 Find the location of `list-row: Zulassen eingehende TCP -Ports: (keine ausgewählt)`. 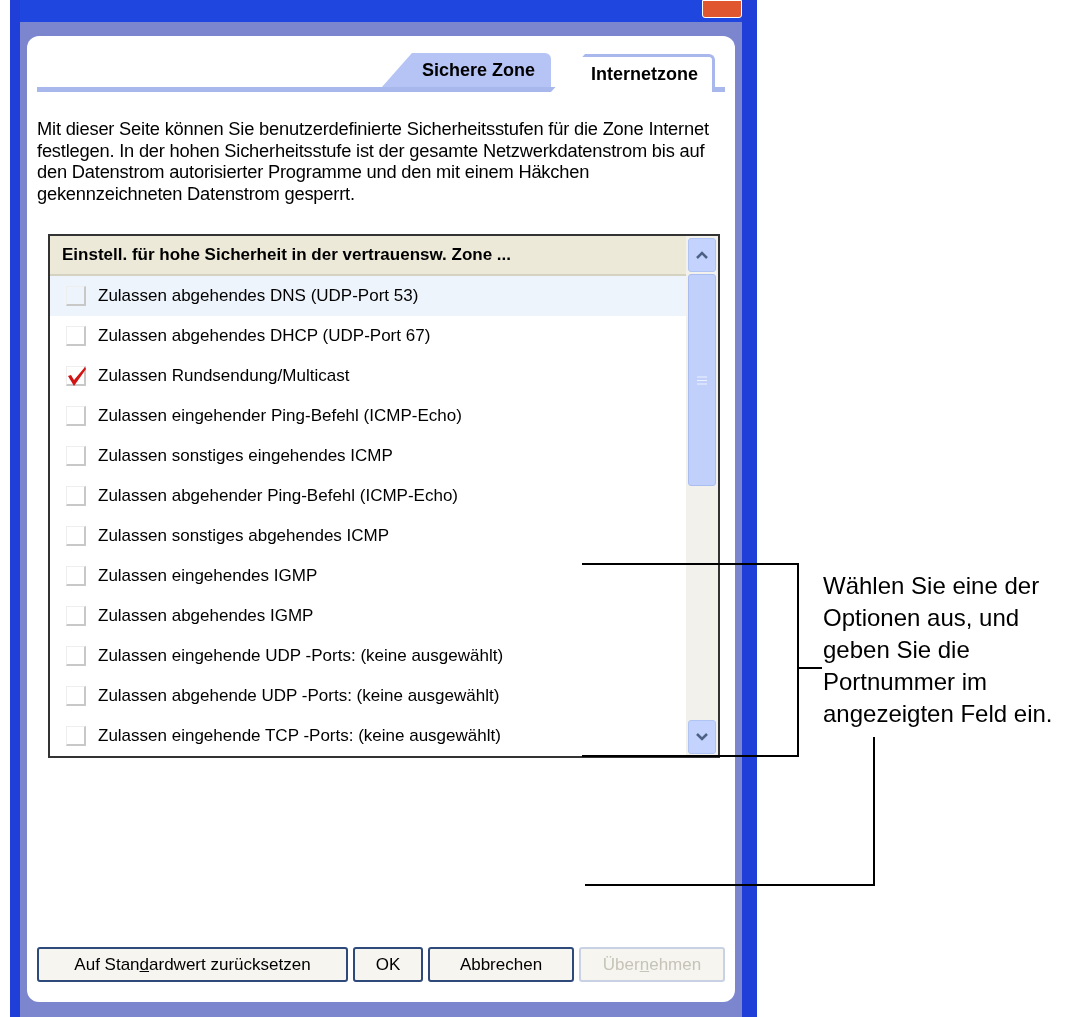

list-row: Zulassen eingehende TCP -Ports: (keine ausgewählt) is located at coordinates (368, 736).